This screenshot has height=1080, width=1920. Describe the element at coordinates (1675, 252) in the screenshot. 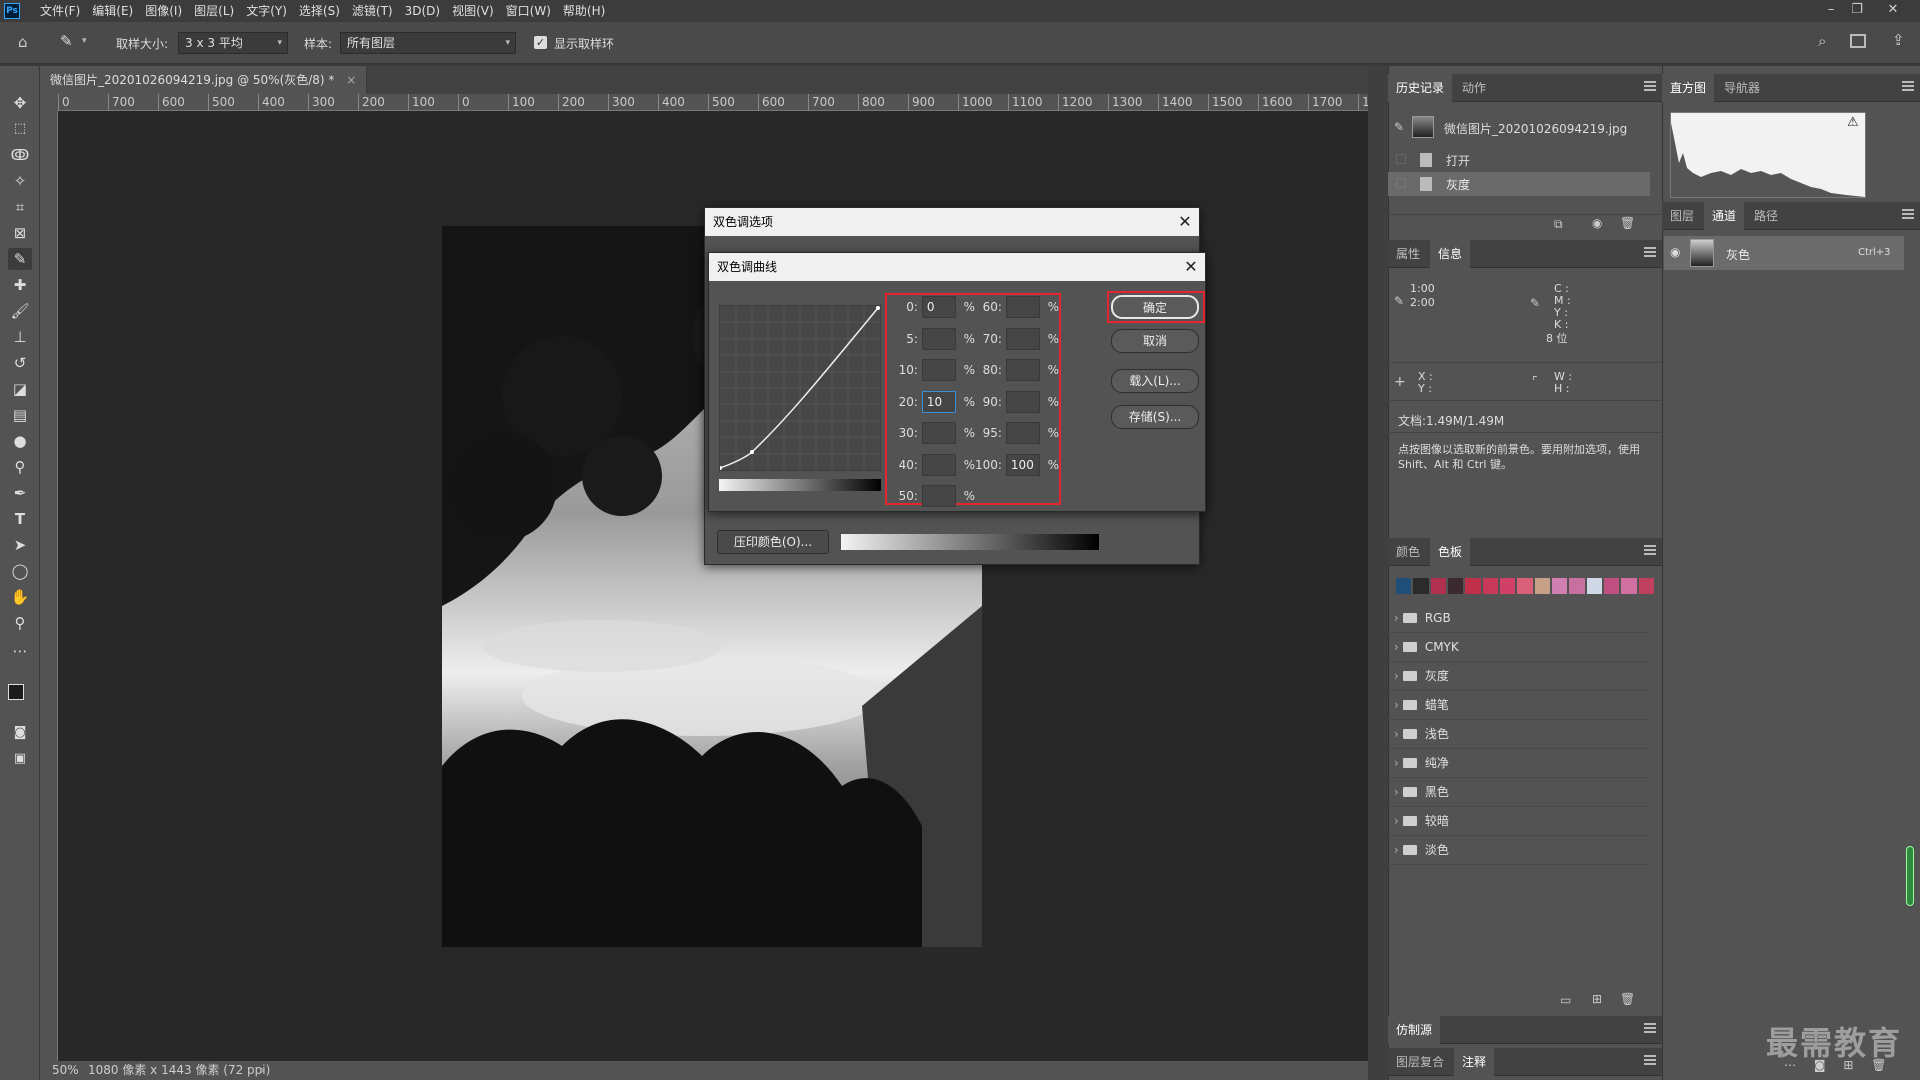

I see `eye-icon: ◉` at that location.